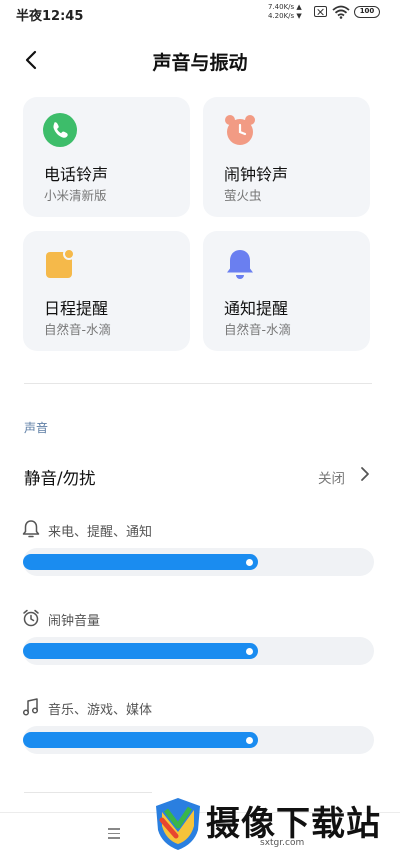  Describe the element at coordinates (106, 291) in the screenshot. I see `card-schedule-reminder: 日程提醒 自然音-水滴` at that location.